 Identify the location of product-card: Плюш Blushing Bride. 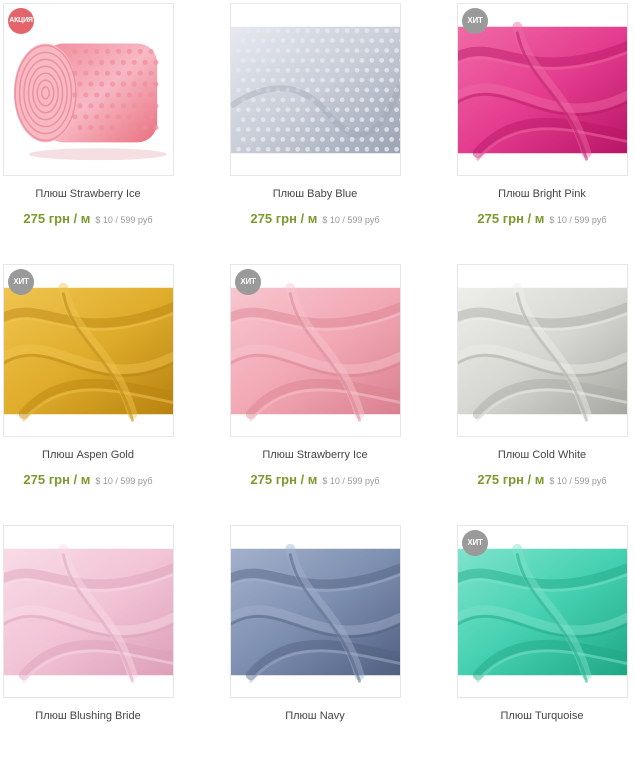
(88, 653).